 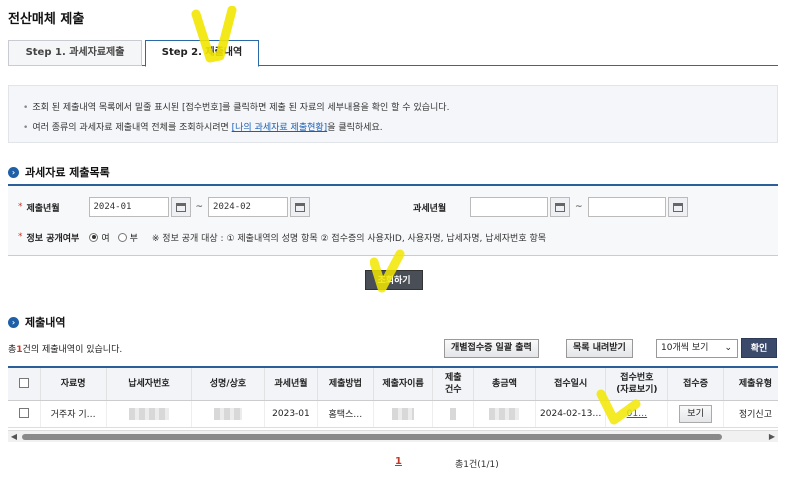 What do you see at coordinates (750, 384) in the screenshot?
I see `col-header: 제출유형` at bounding box center [750, 384].